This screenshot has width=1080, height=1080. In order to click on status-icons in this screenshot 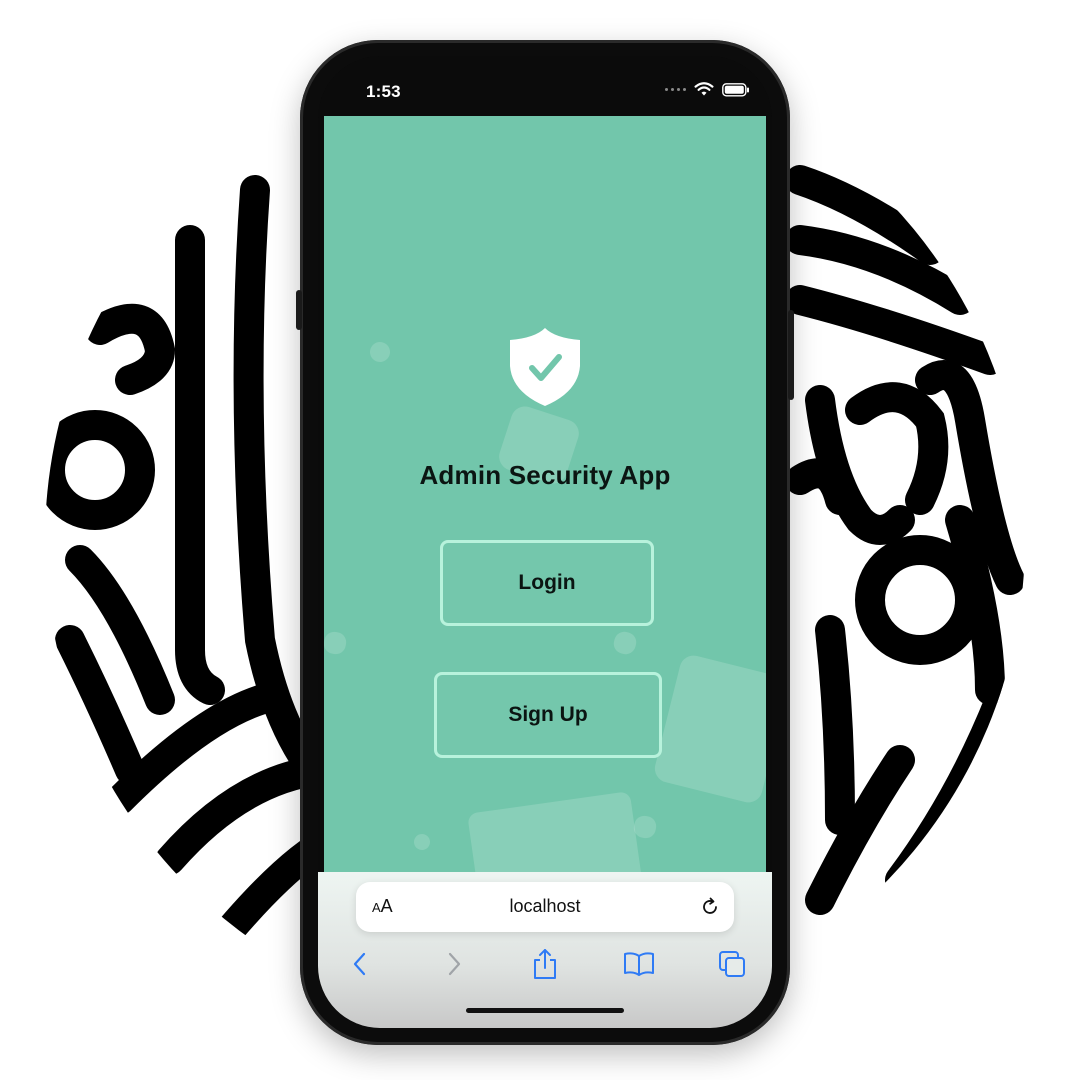, I will do `click(707, 89)`.